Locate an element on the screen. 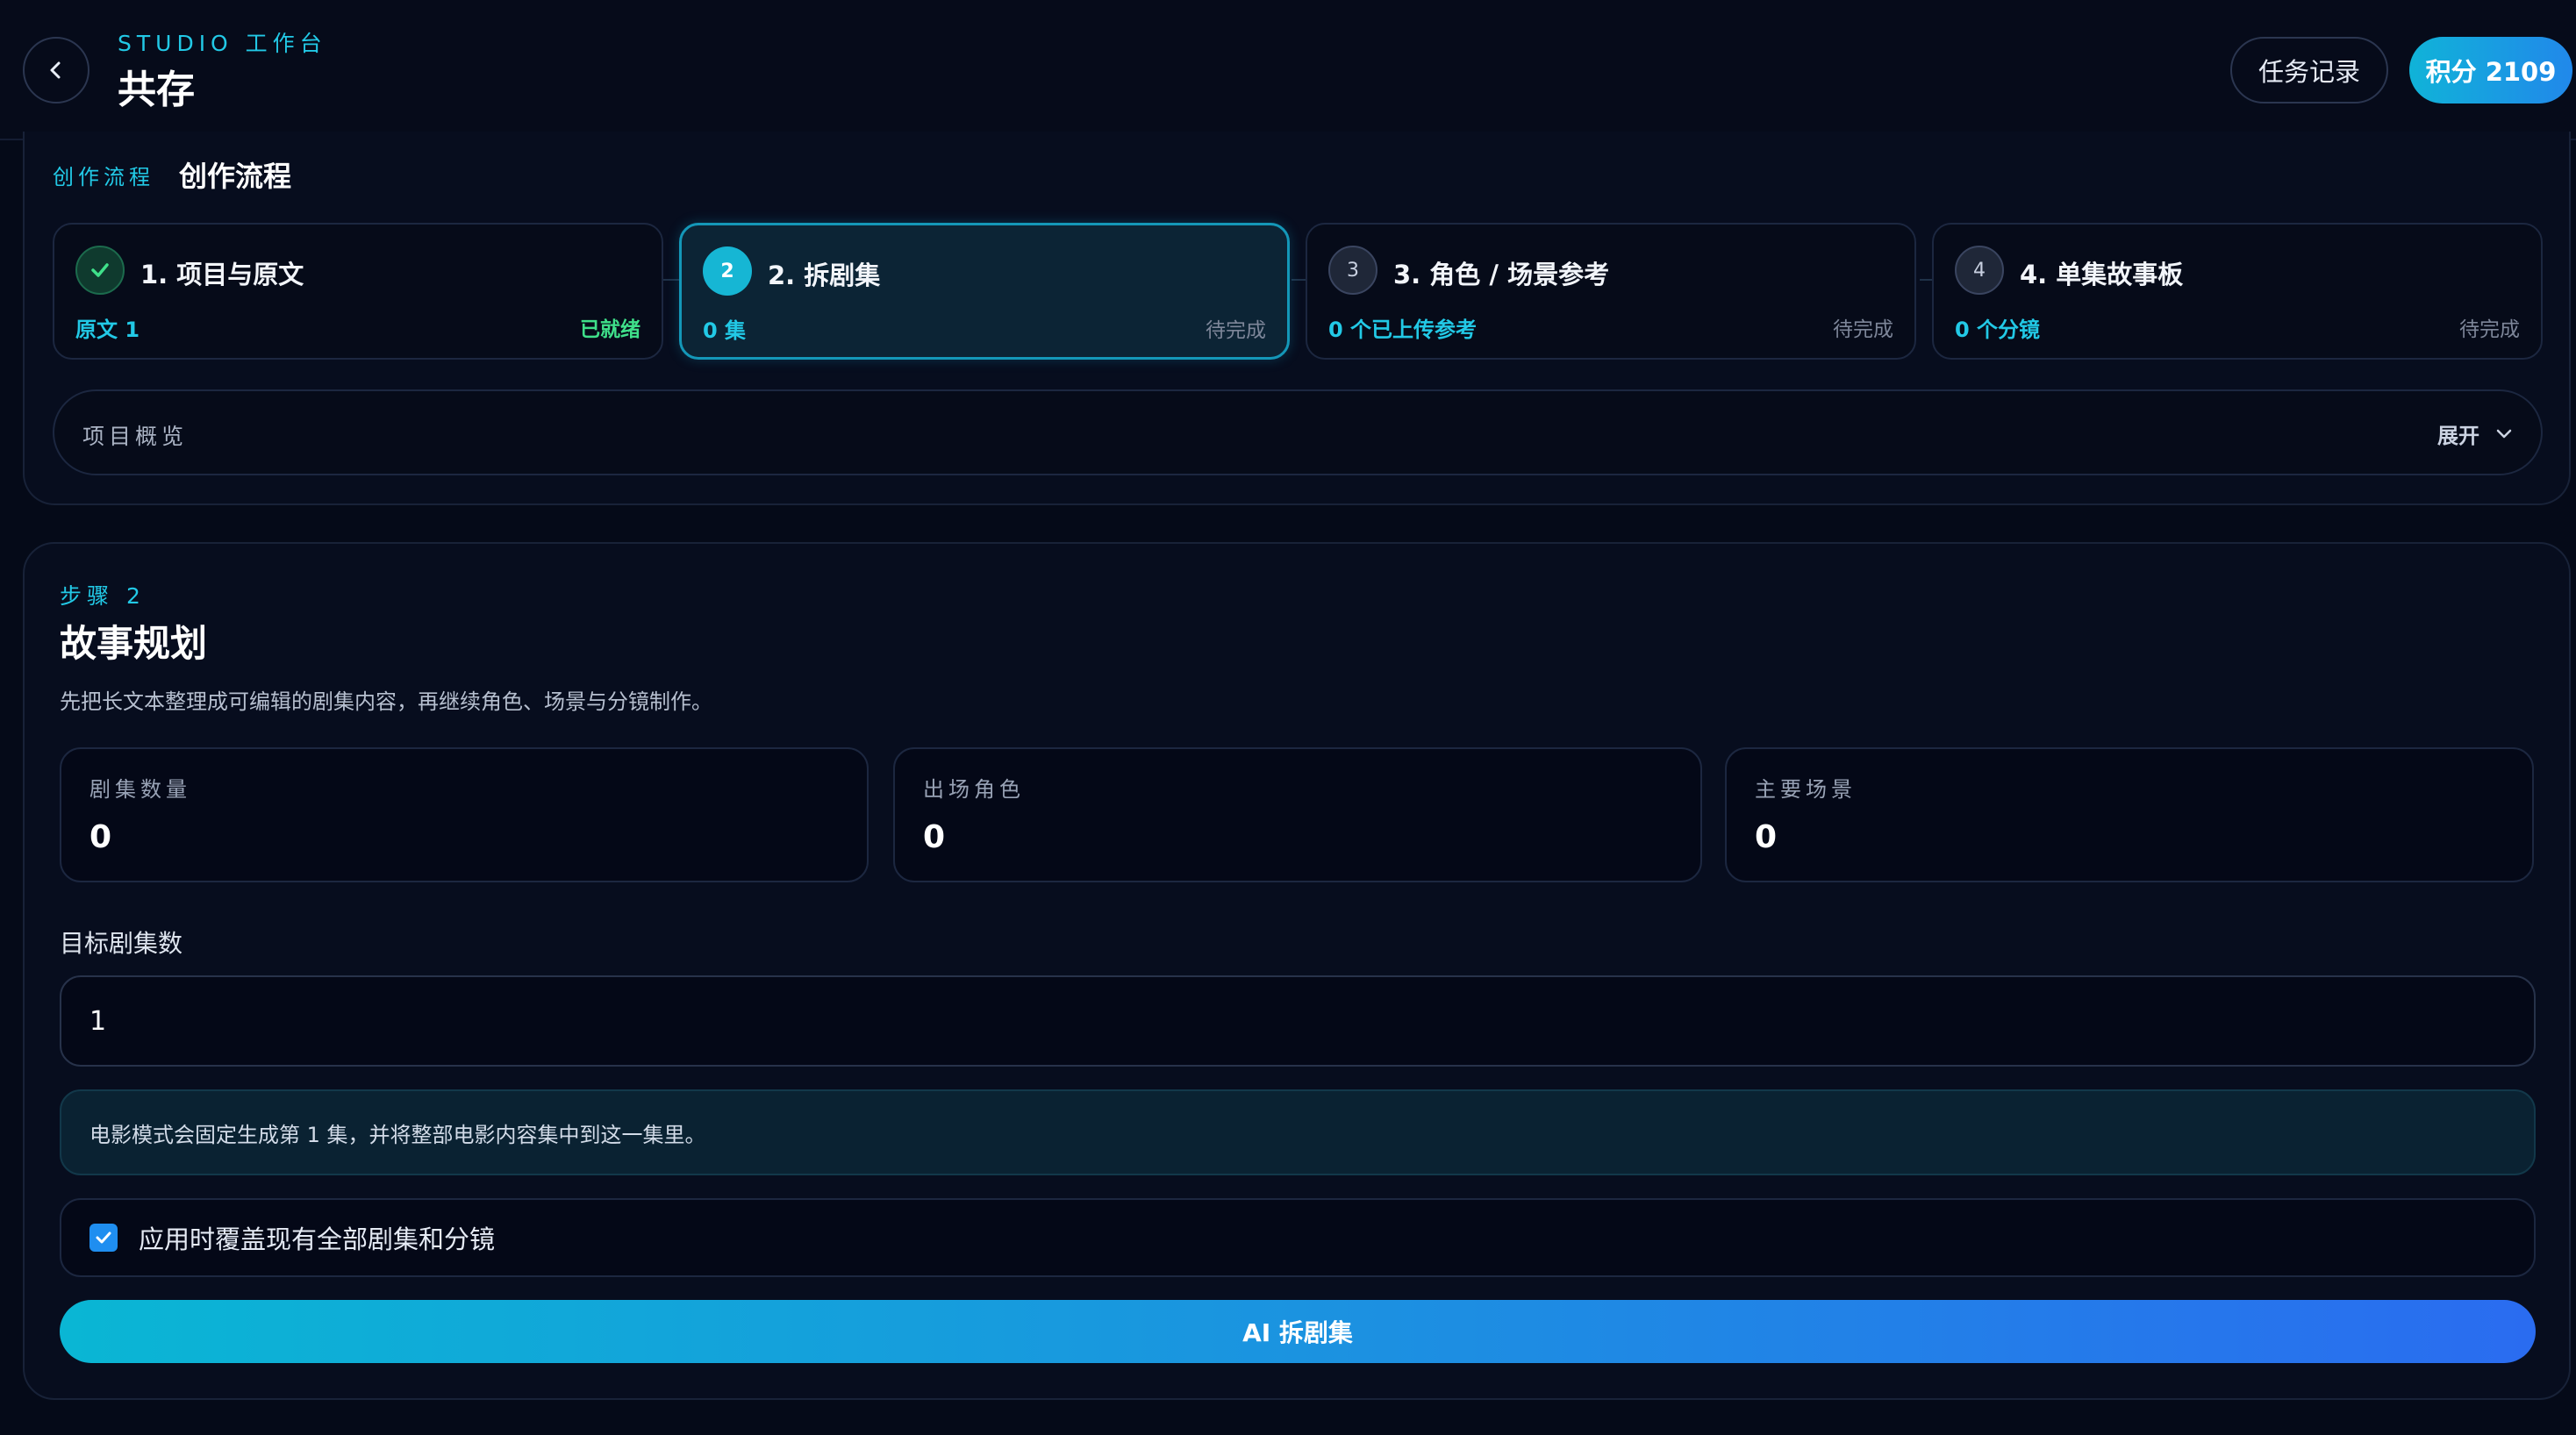 The width and height of the screenshot is (2576, 1435). overview-label: 项目概览 is located at coordinates (135, 437).